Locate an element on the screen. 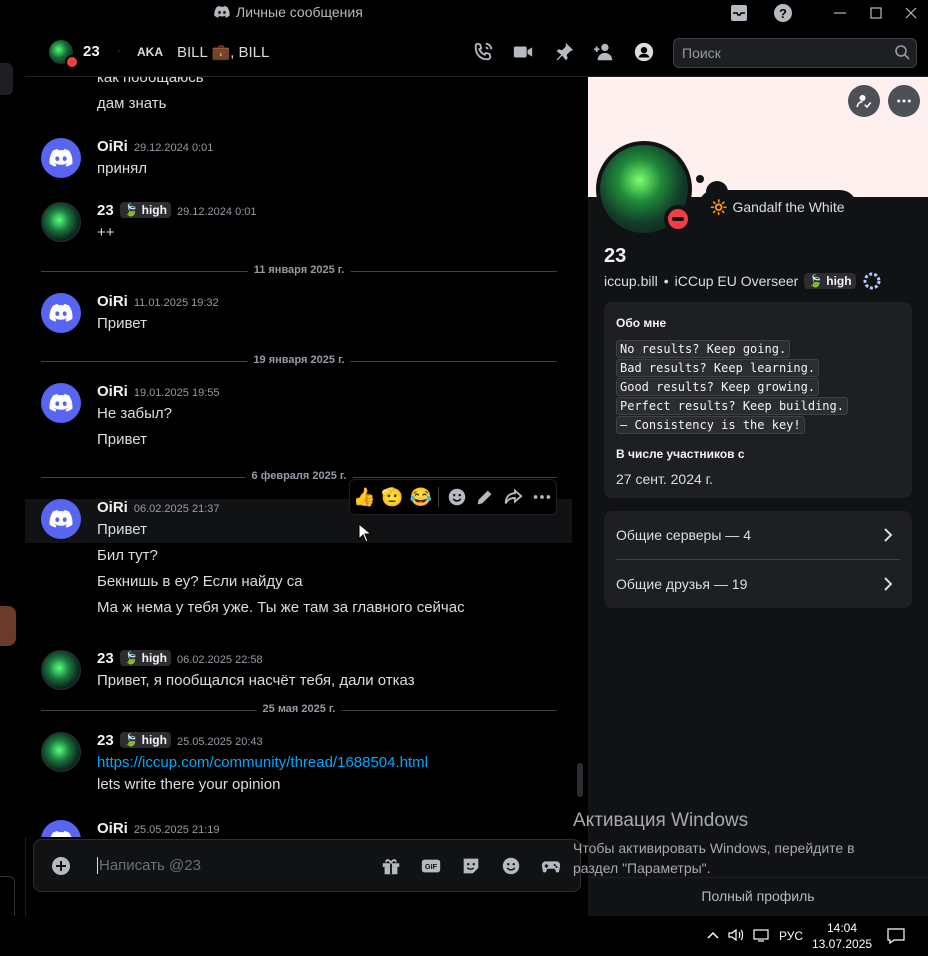  custom-status: 🔆 Gandalf the White is located at coordinates (777, 207).